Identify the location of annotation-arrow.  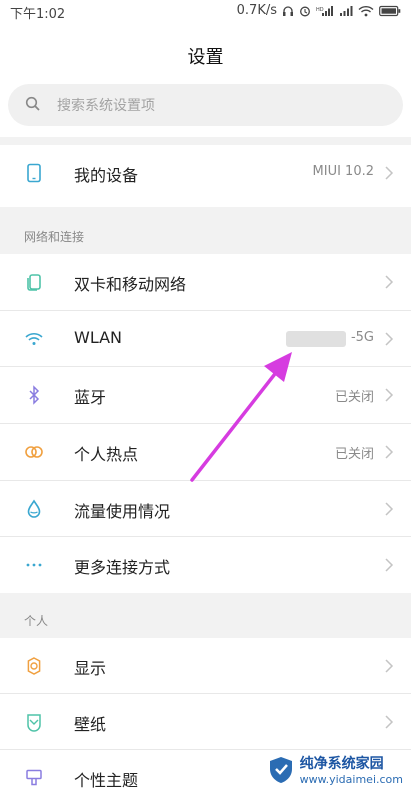
(241, 417).